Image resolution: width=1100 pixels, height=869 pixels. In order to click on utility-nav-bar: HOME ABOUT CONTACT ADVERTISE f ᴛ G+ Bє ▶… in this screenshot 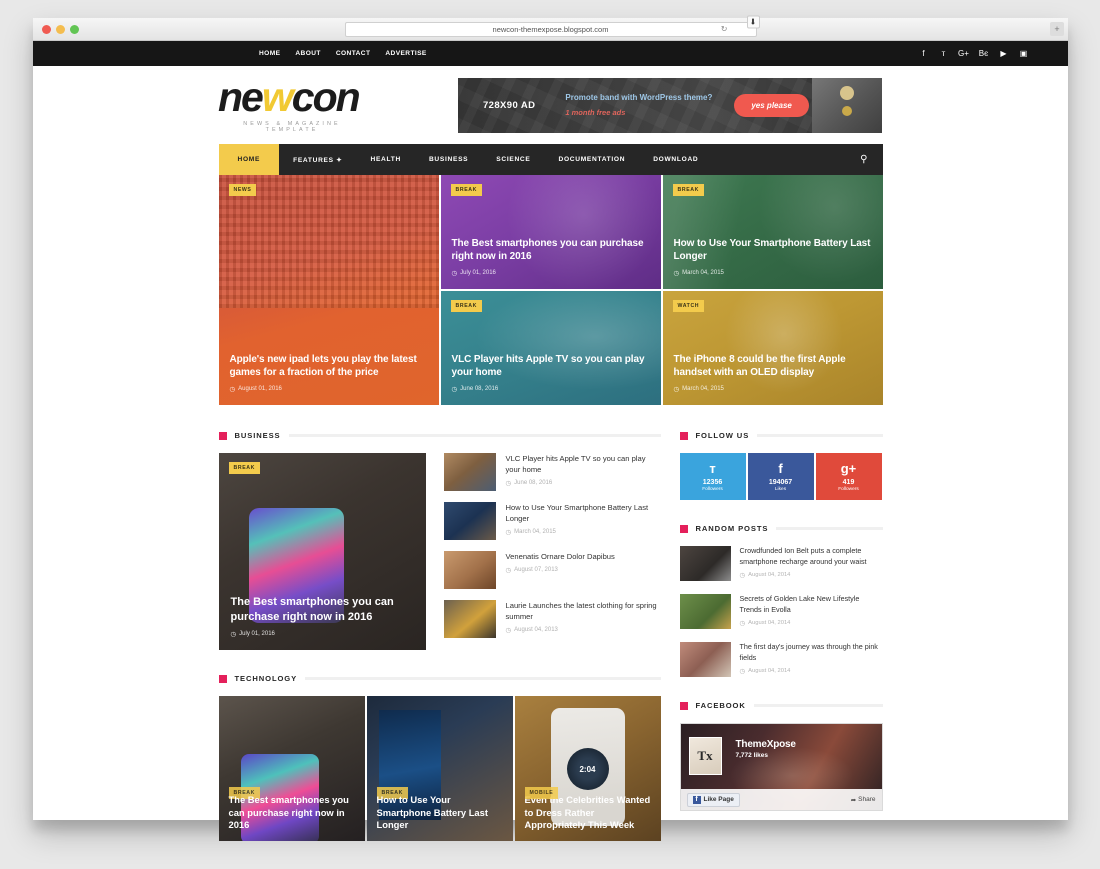, I will do `click(550, 53)`.